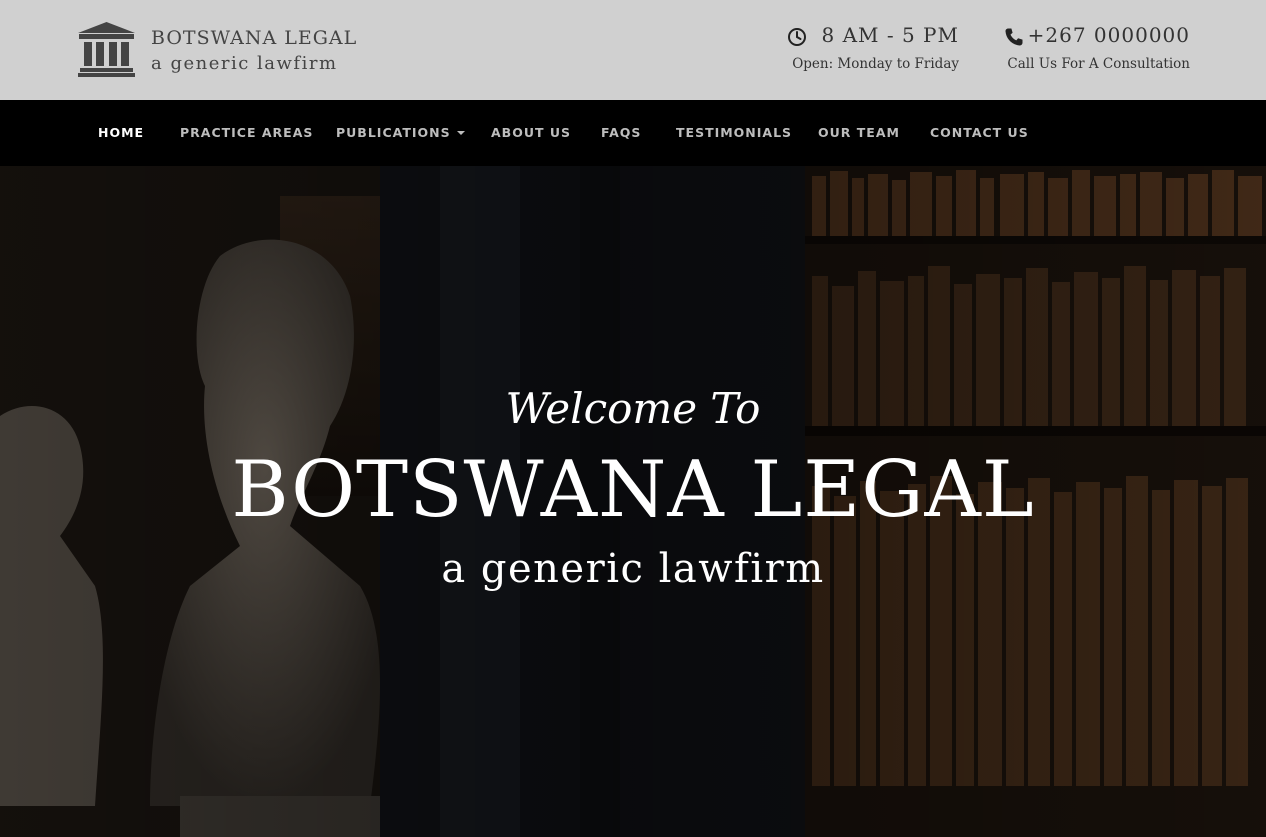  Describe the element at coordinates (859, 133) in the screenshot. I see `nav-our-team: OUR TEAM` at that location.